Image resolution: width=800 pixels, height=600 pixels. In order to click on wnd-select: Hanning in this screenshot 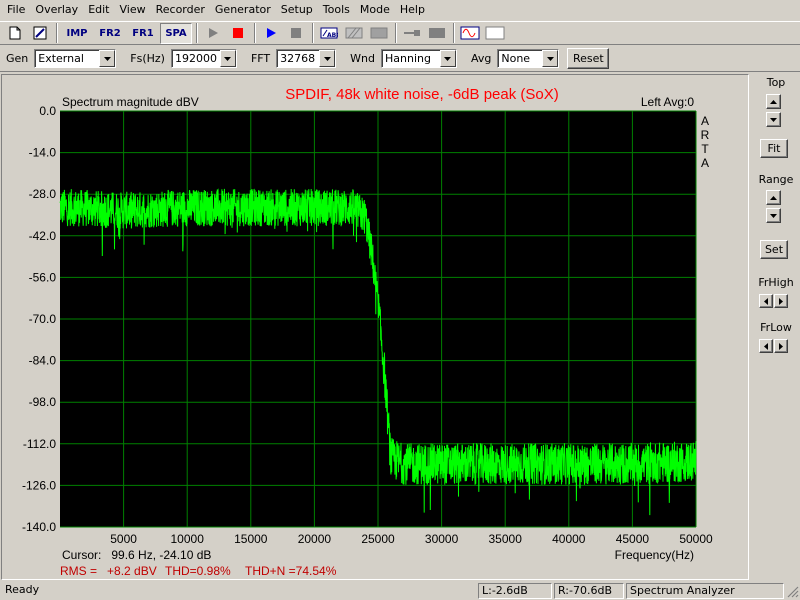, I will do `click(418, 58)`.